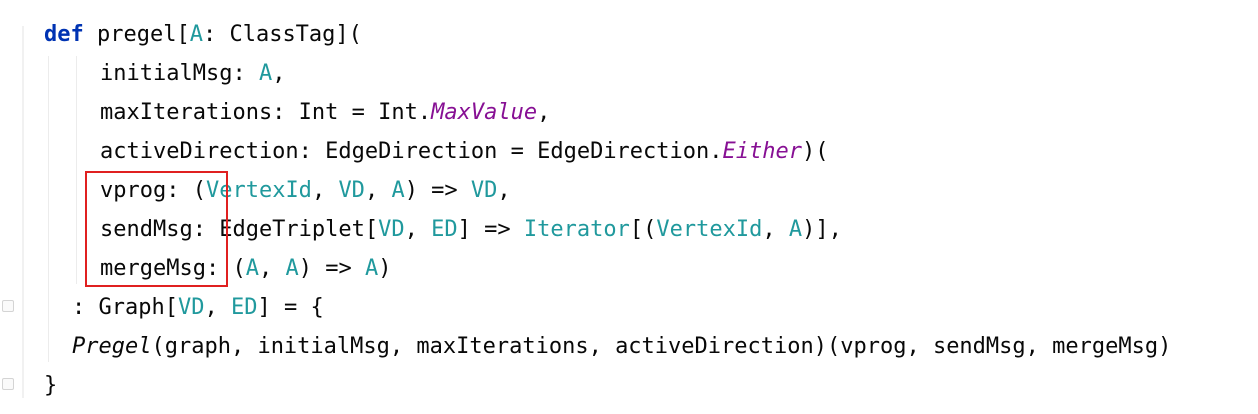 Image resolution: width=1258 pixels, height=414 pixels. I want to click on code-text: initialMsg:, so click(179, 73).